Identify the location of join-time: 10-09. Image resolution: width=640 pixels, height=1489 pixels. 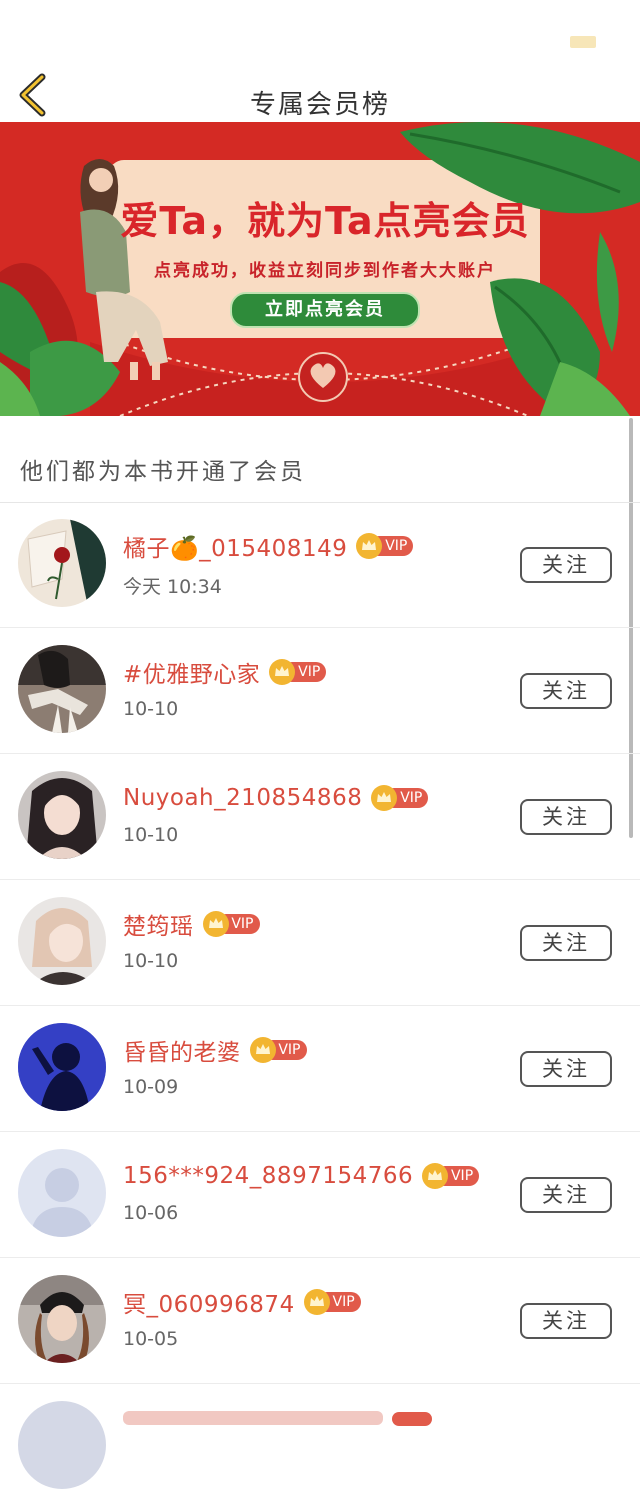
(151, 1087).